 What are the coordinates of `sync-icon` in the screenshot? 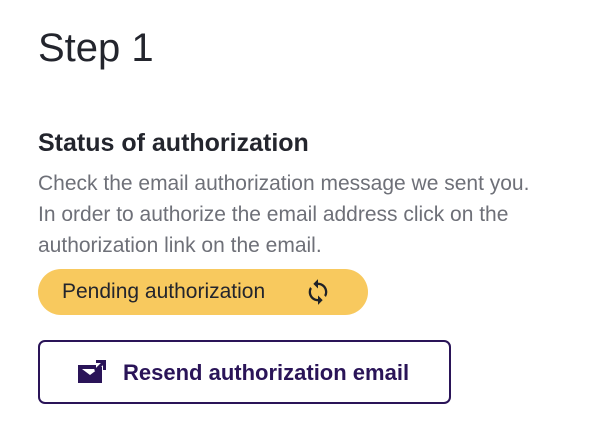 It's located at (318, 292).